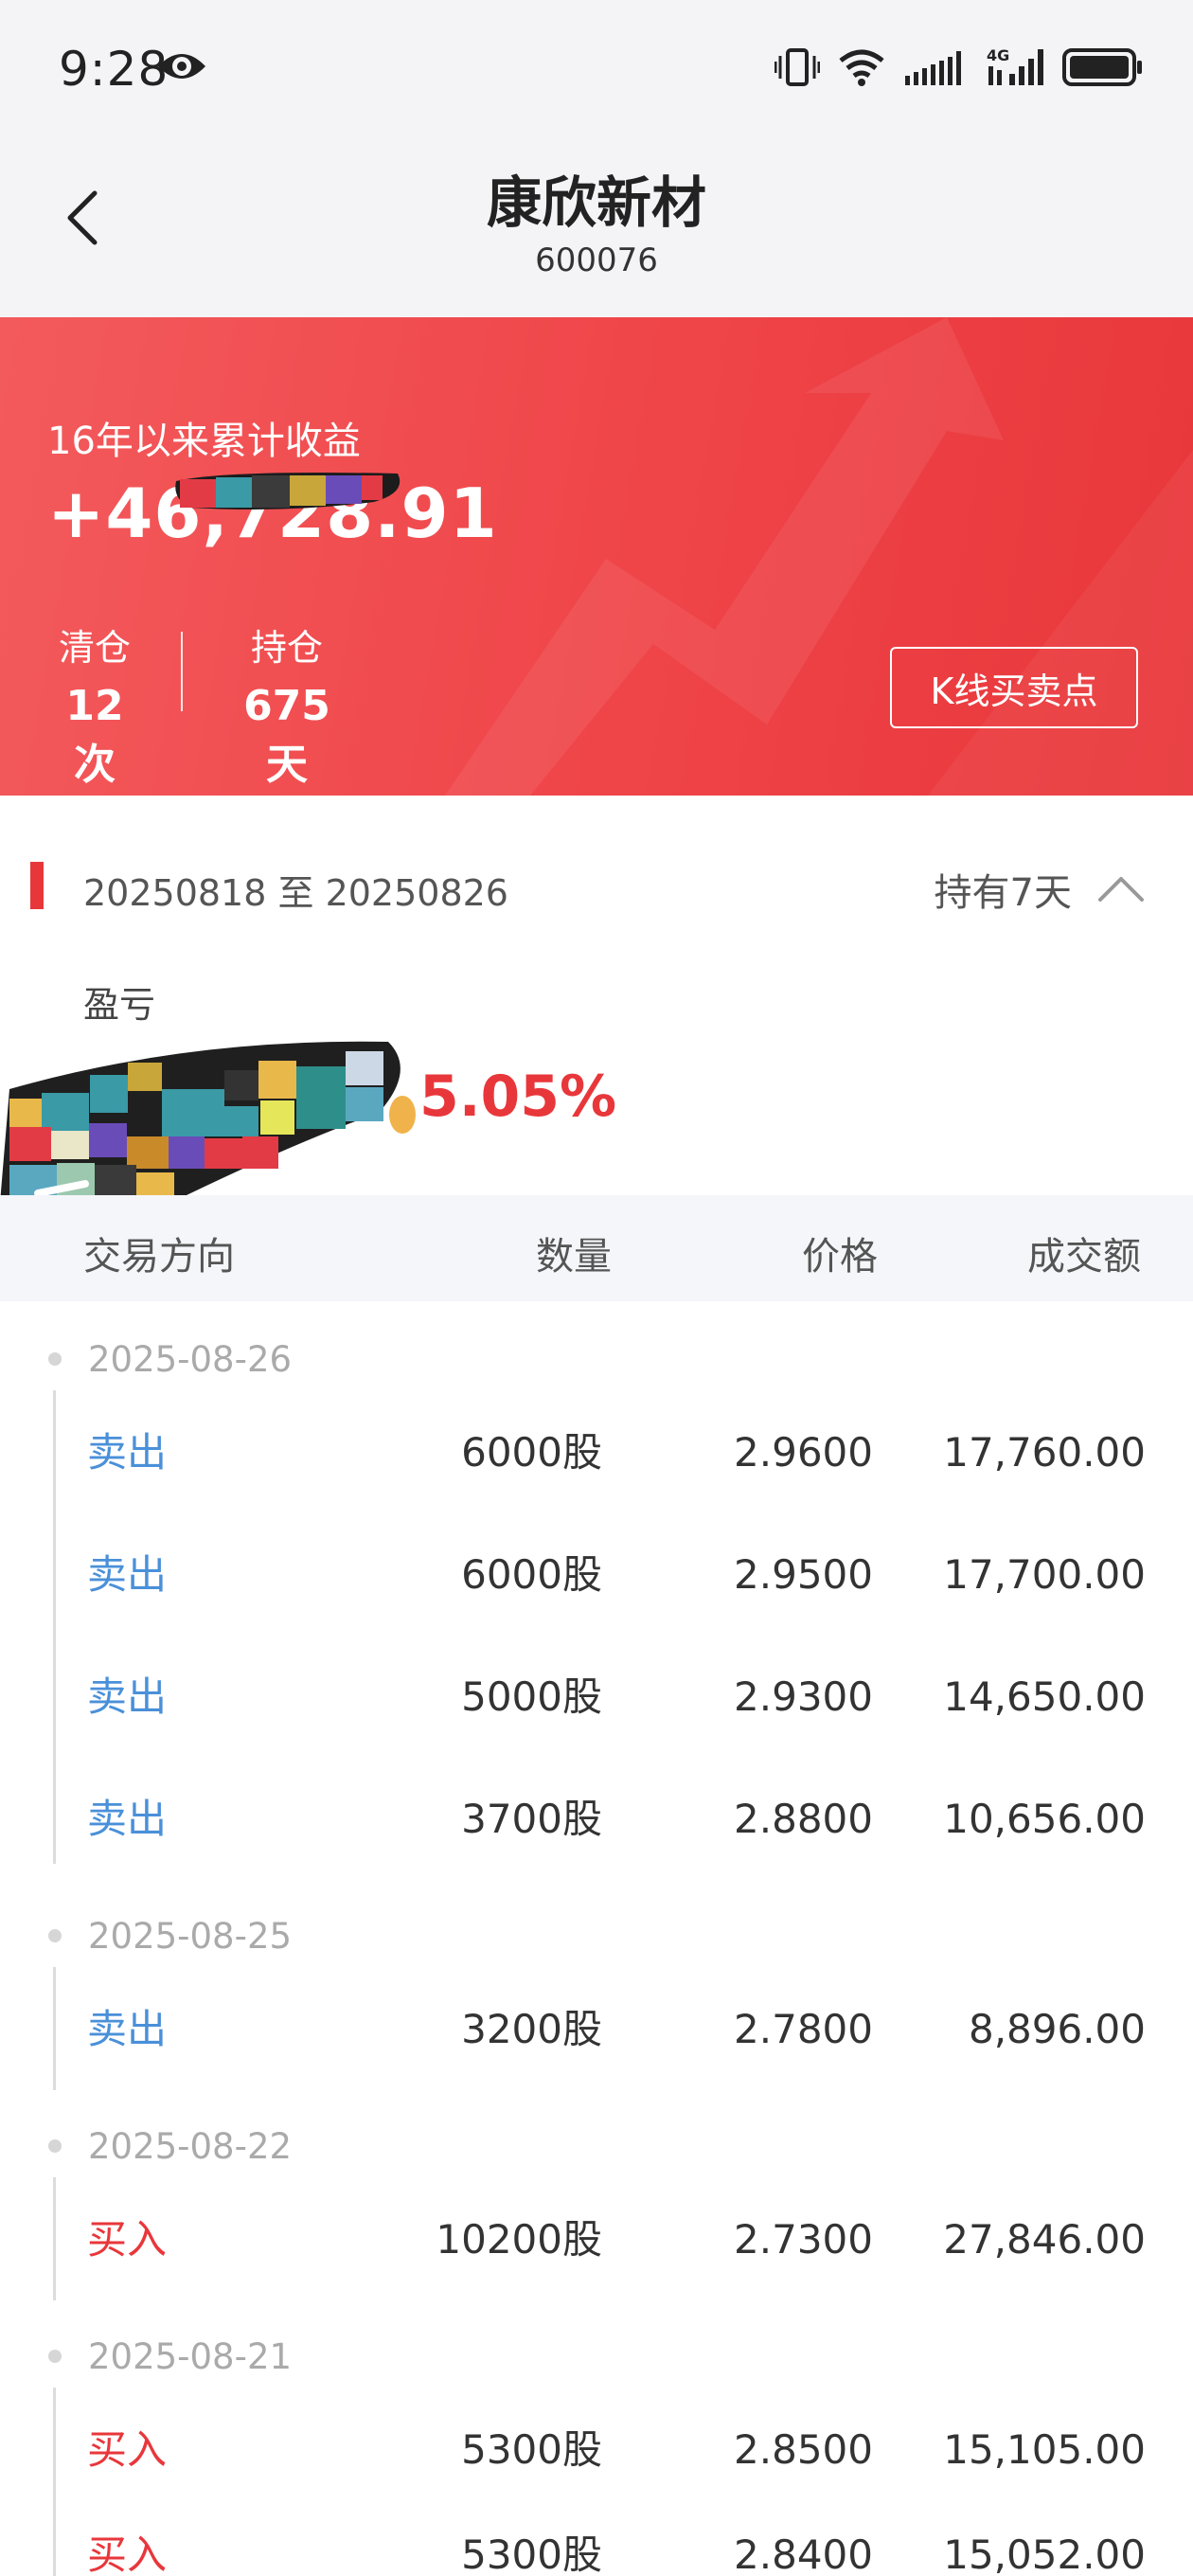  What do you see at coordinates (531, 2029) in the screenshot?
I see `trade-quantity: 3200股` at bounding box center [531, 2029].